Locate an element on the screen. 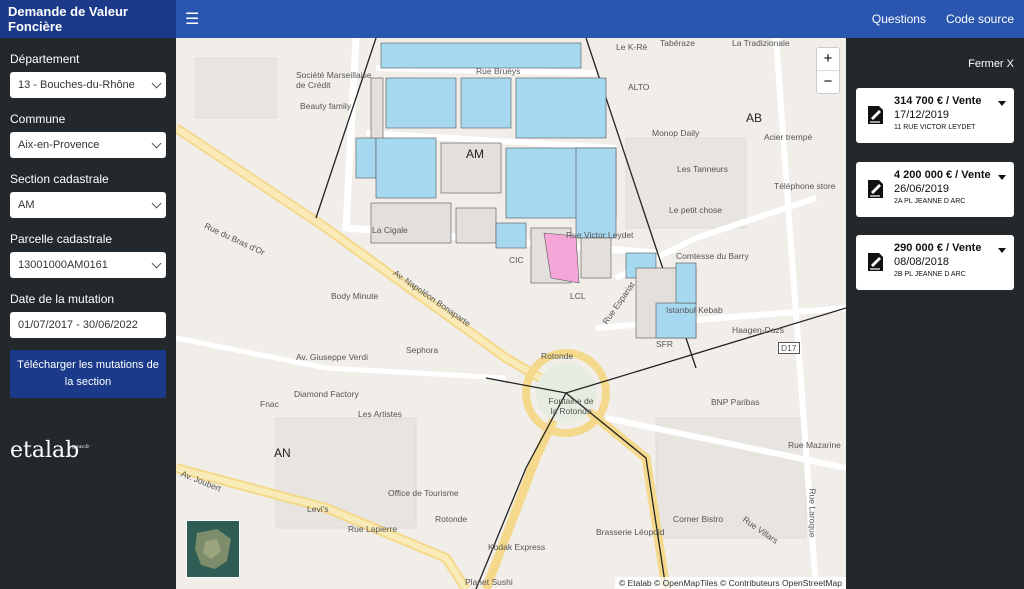  etalab-logo-sup: gouv.fr is located at coordinates (81, 447).